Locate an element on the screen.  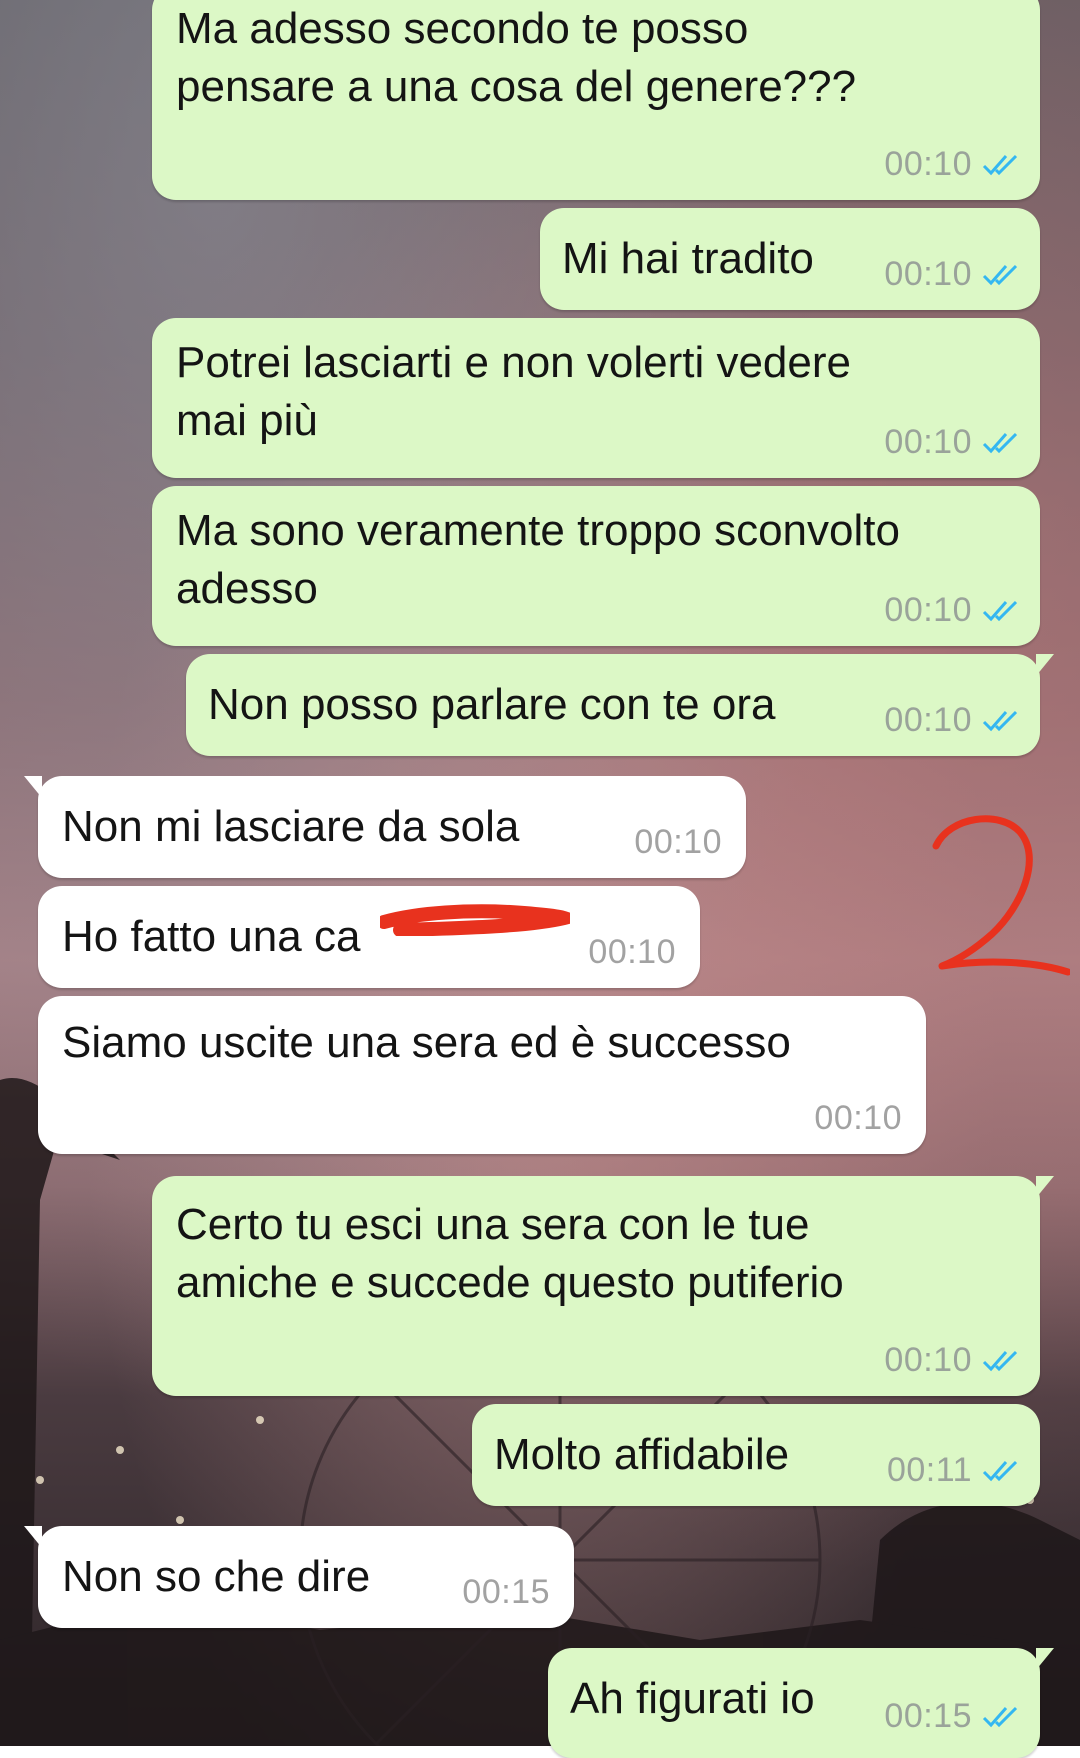
message-text: Molto affidabile is located at coordinates (642, 1454).